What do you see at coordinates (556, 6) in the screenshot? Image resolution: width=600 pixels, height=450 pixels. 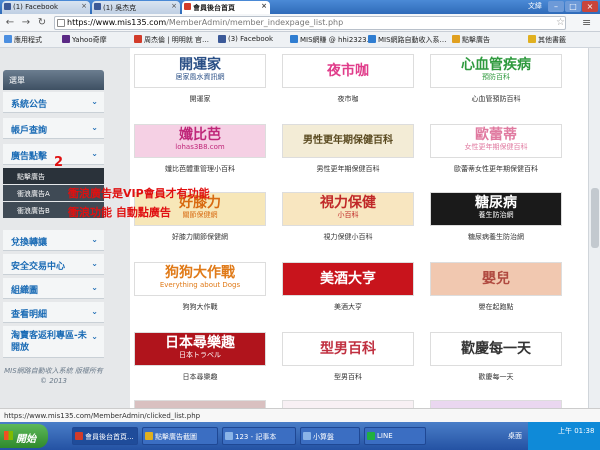 I see `minimize-button: –` at bounding box center [556, 6].